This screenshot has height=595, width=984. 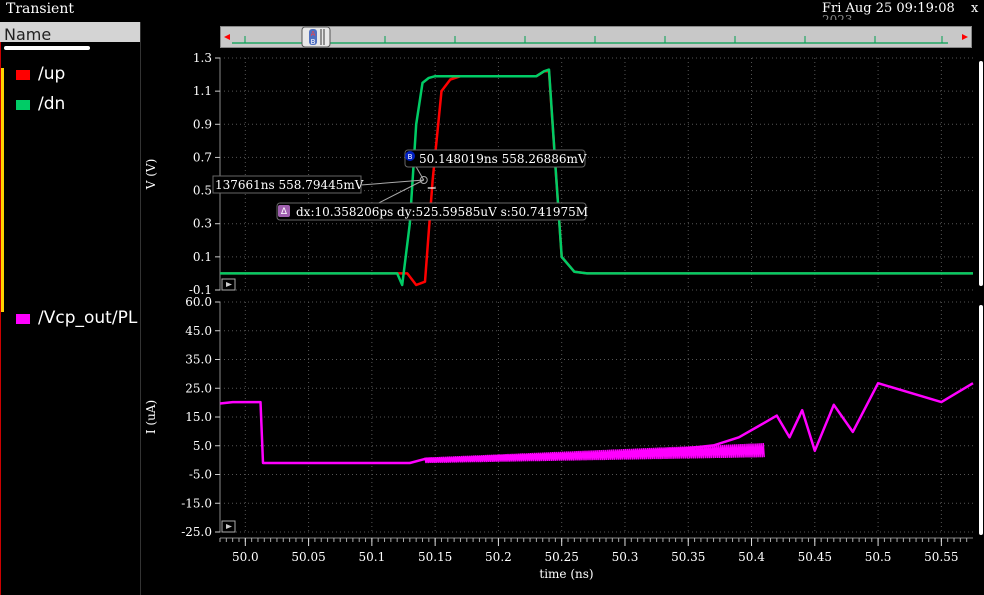 I want to click on y-tick-label: 35.0, so click(x=198, y=360).